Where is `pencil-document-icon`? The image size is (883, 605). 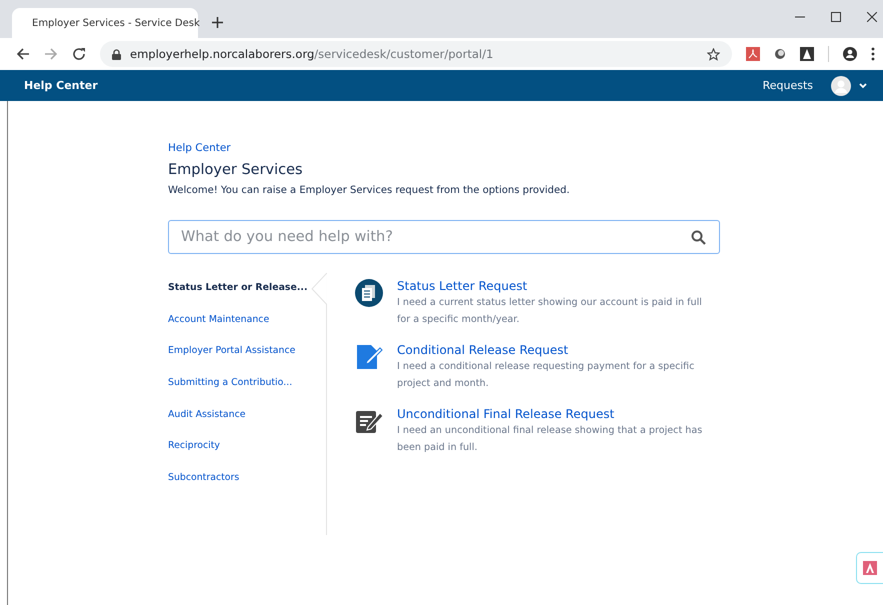 pencil-document-icon is located at coordinates (369, 357).